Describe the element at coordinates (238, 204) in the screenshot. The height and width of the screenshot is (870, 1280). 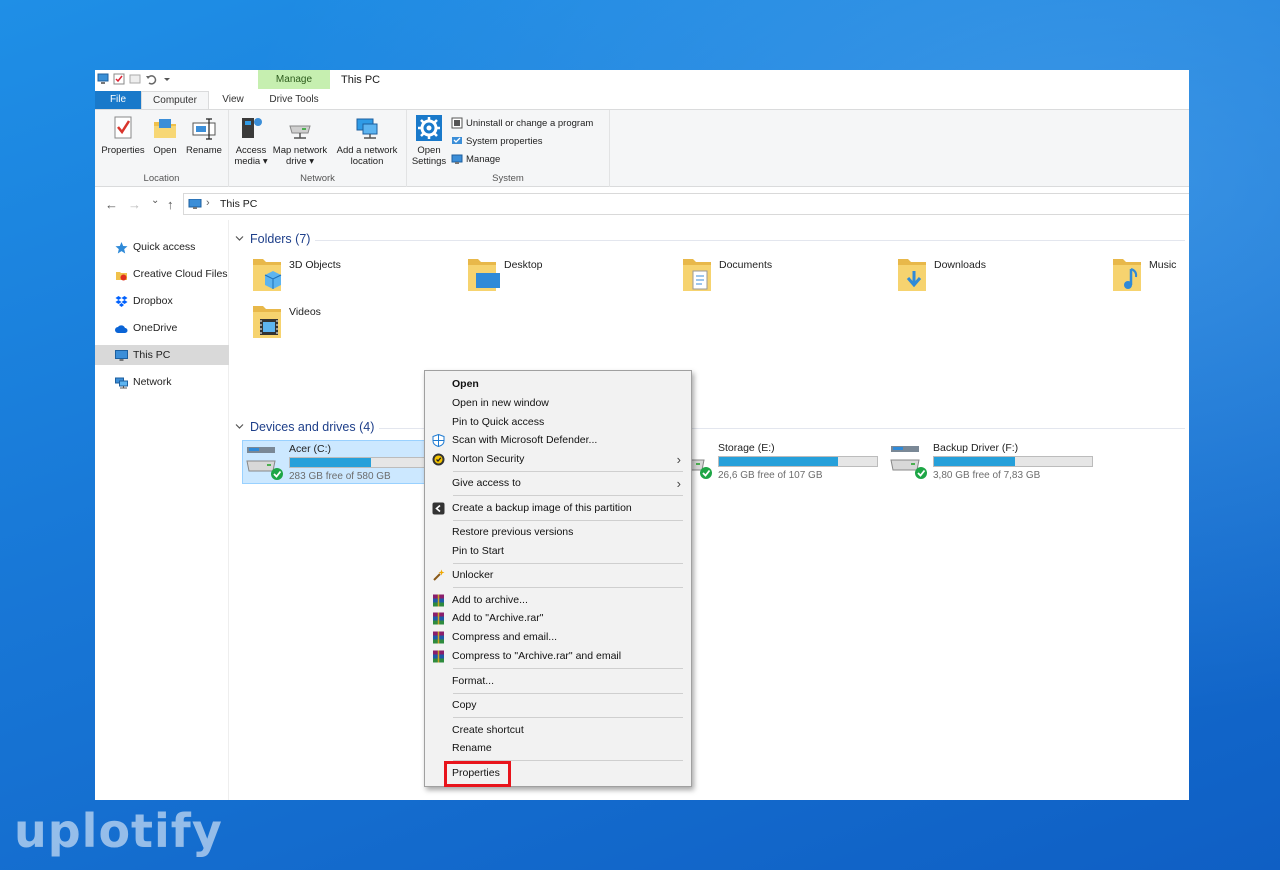
I see `breadcrumb-this-pc: This PC` at that location.